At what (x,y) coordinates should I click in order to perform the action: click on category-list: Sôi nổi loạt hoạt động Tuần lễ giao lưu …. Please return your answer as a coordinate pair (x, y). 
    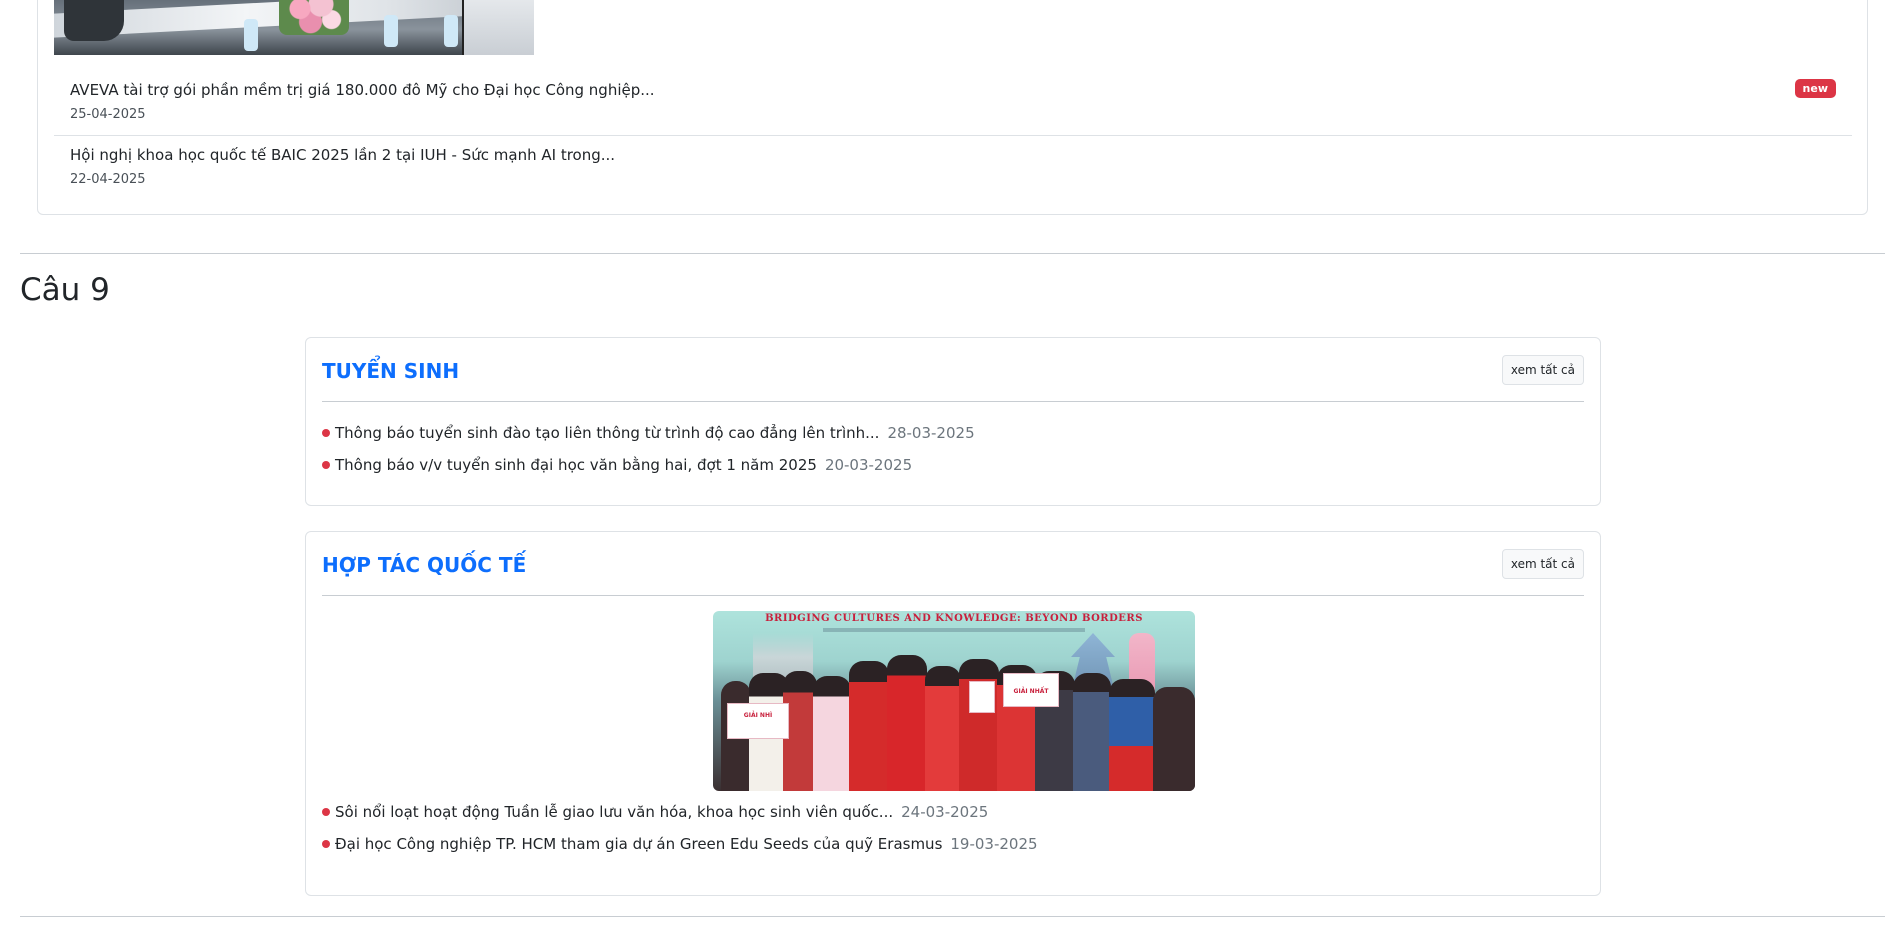
    Looking at the image, I should click on (953, 828).